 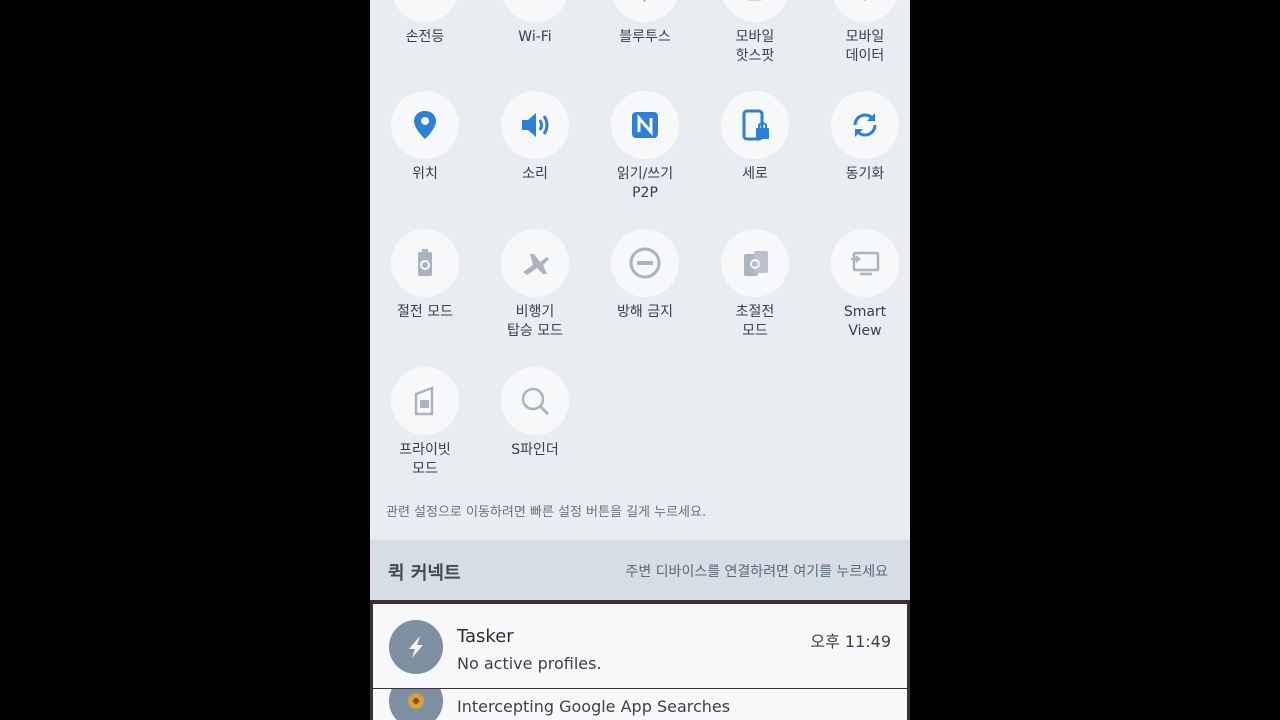 I want to click on tile-location: 위치, so click(x=425, y=137).